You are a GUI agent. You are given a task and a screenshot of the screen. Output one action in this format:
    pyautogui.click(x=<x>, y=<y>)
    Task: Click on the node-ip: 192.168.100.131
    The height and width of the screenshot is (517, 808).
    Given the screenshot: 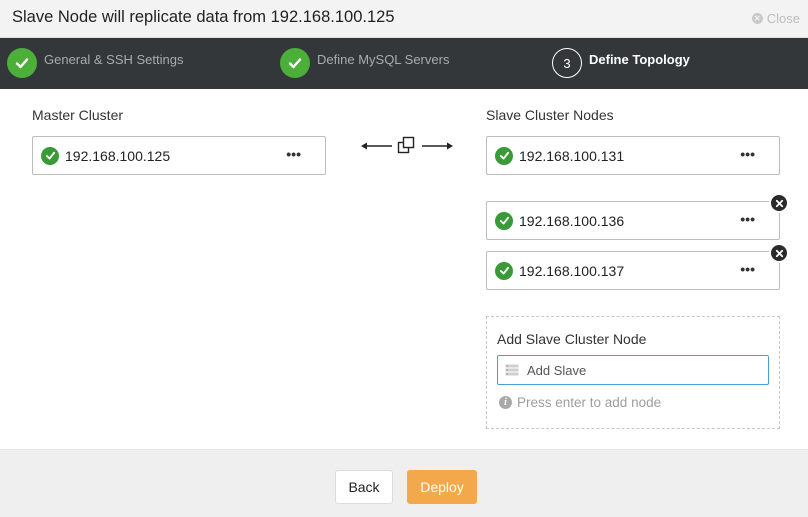 What is the action you would take?
    pyautogui.click(x=572, y=155)
    